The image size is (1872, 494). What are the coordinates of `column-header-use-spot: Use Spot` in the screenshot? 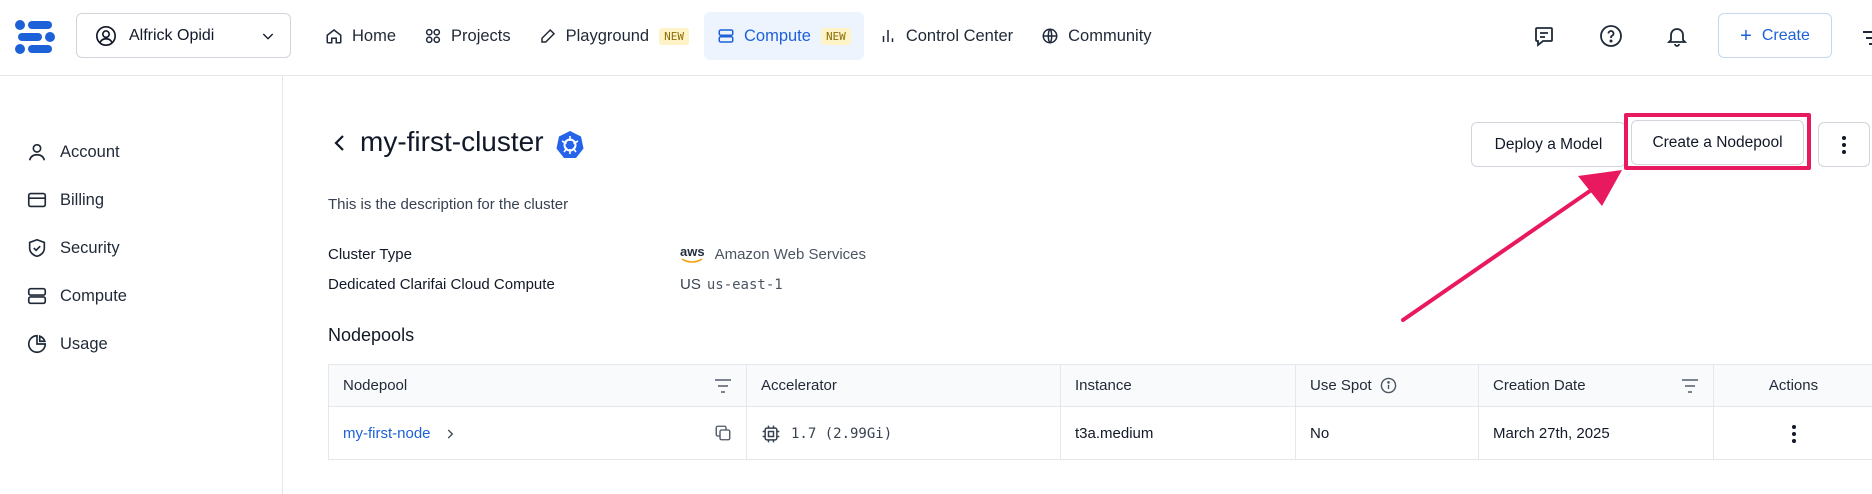 It's located at (1387, 385).